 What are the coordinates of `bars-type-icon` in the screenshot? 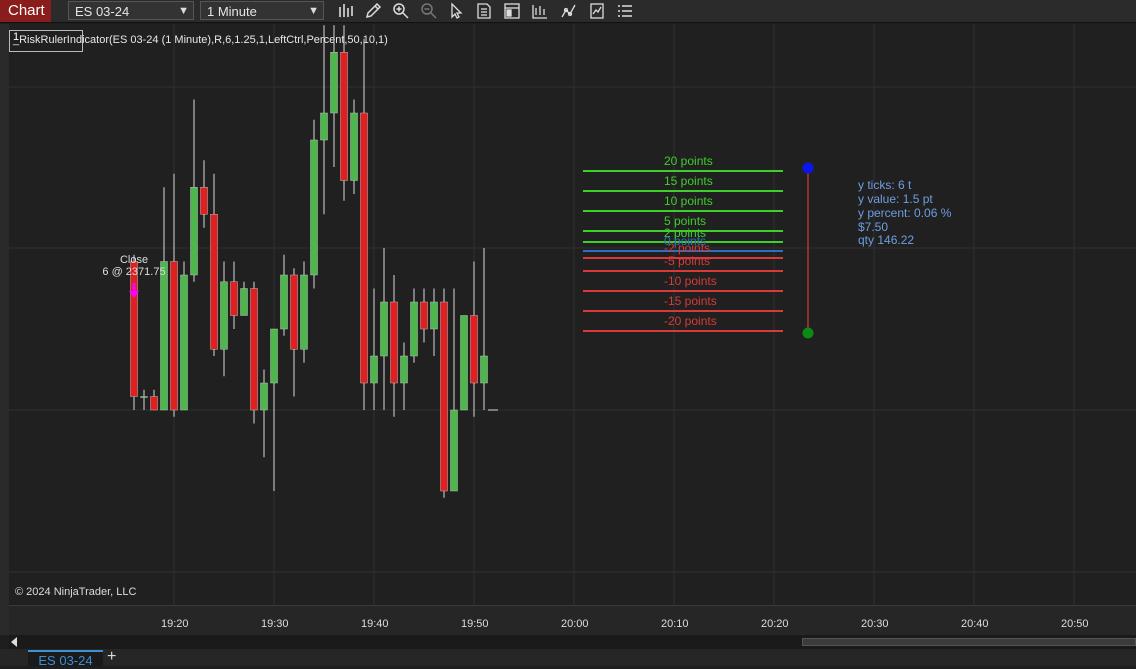 It's located at (346, 11).